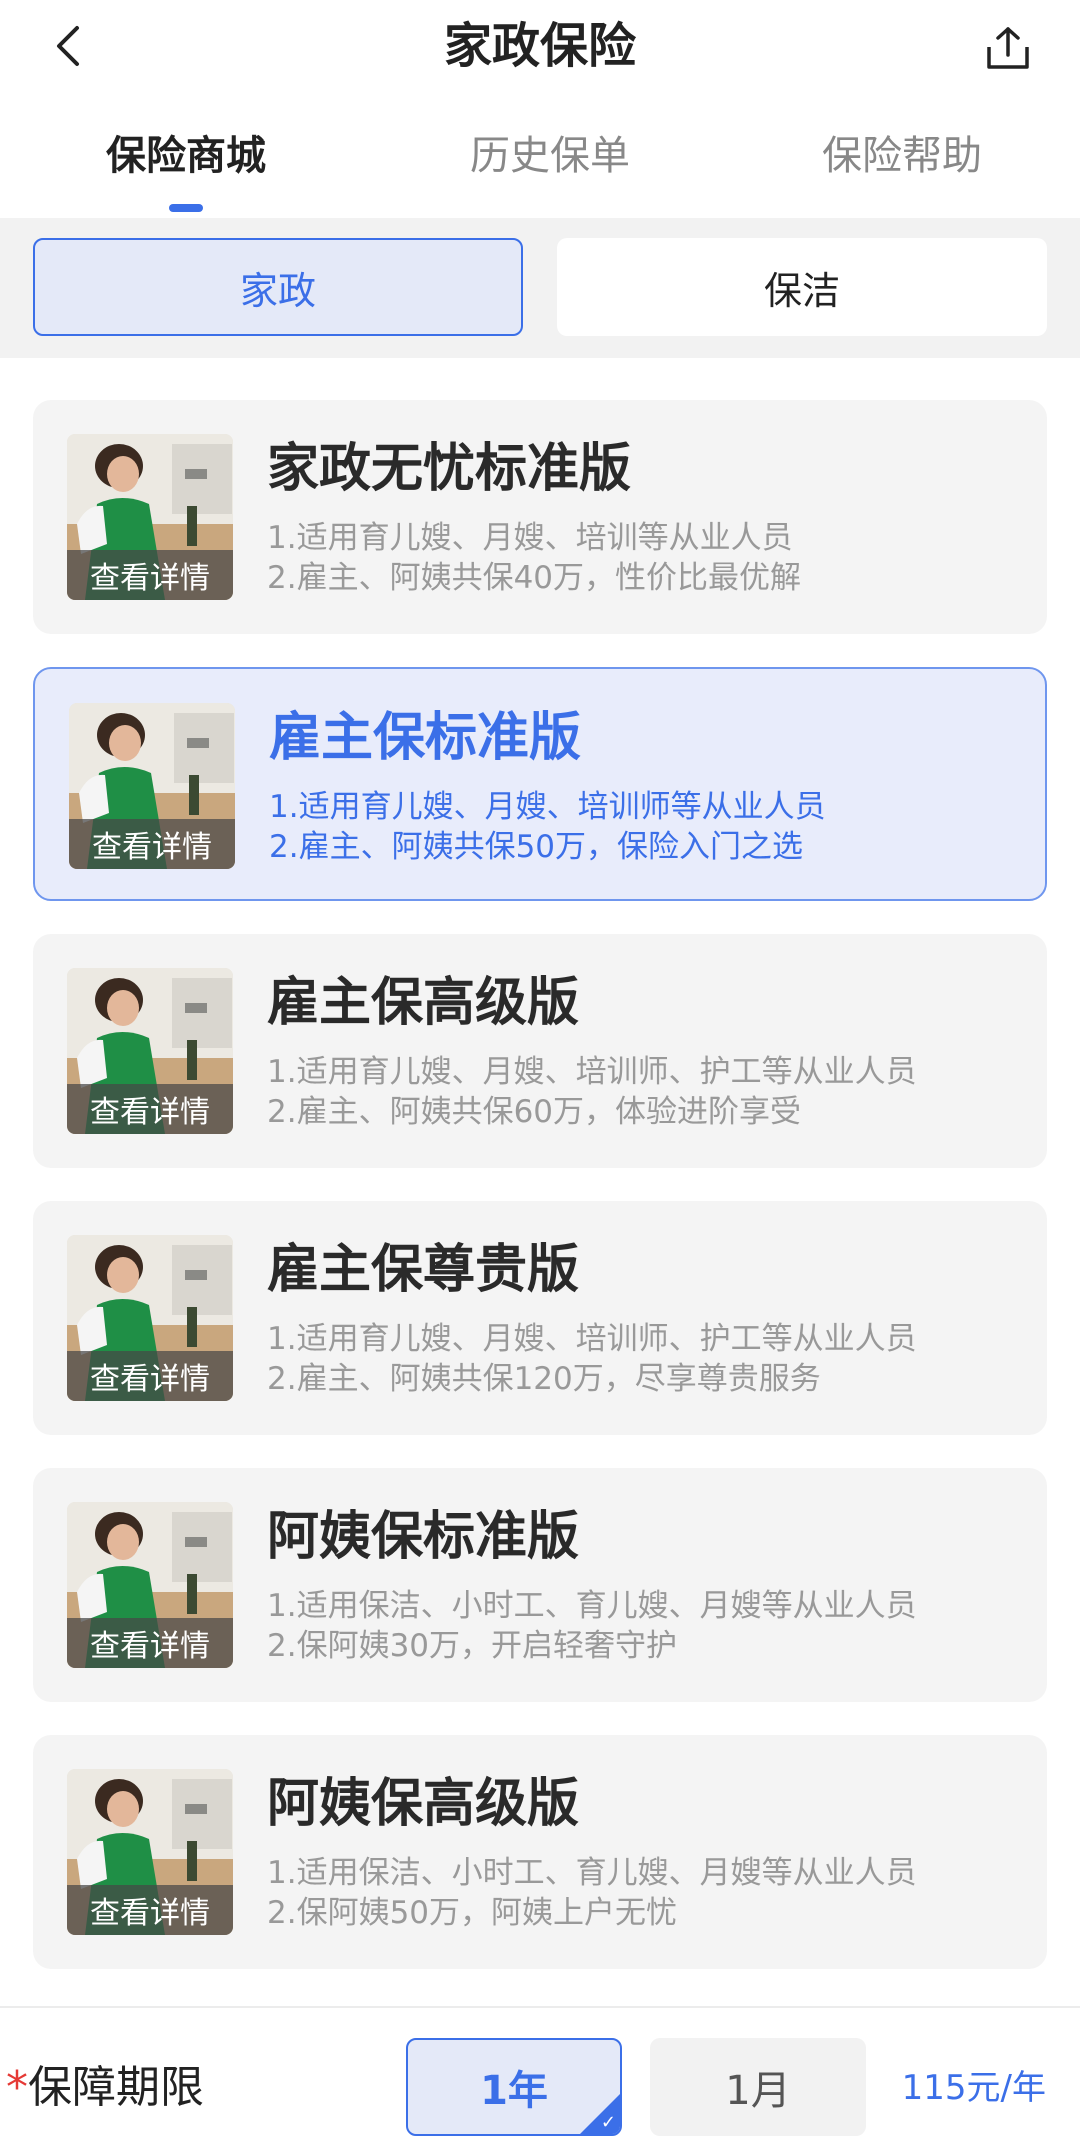 This screenshot has height=2146, width=1080. What do you see at coordinates (530, 538) in the screenshot?
I see `product-desc-line1: 1.适用育儿嫂、月嫂、培训等从业人员` at bounding box center [530, 538].